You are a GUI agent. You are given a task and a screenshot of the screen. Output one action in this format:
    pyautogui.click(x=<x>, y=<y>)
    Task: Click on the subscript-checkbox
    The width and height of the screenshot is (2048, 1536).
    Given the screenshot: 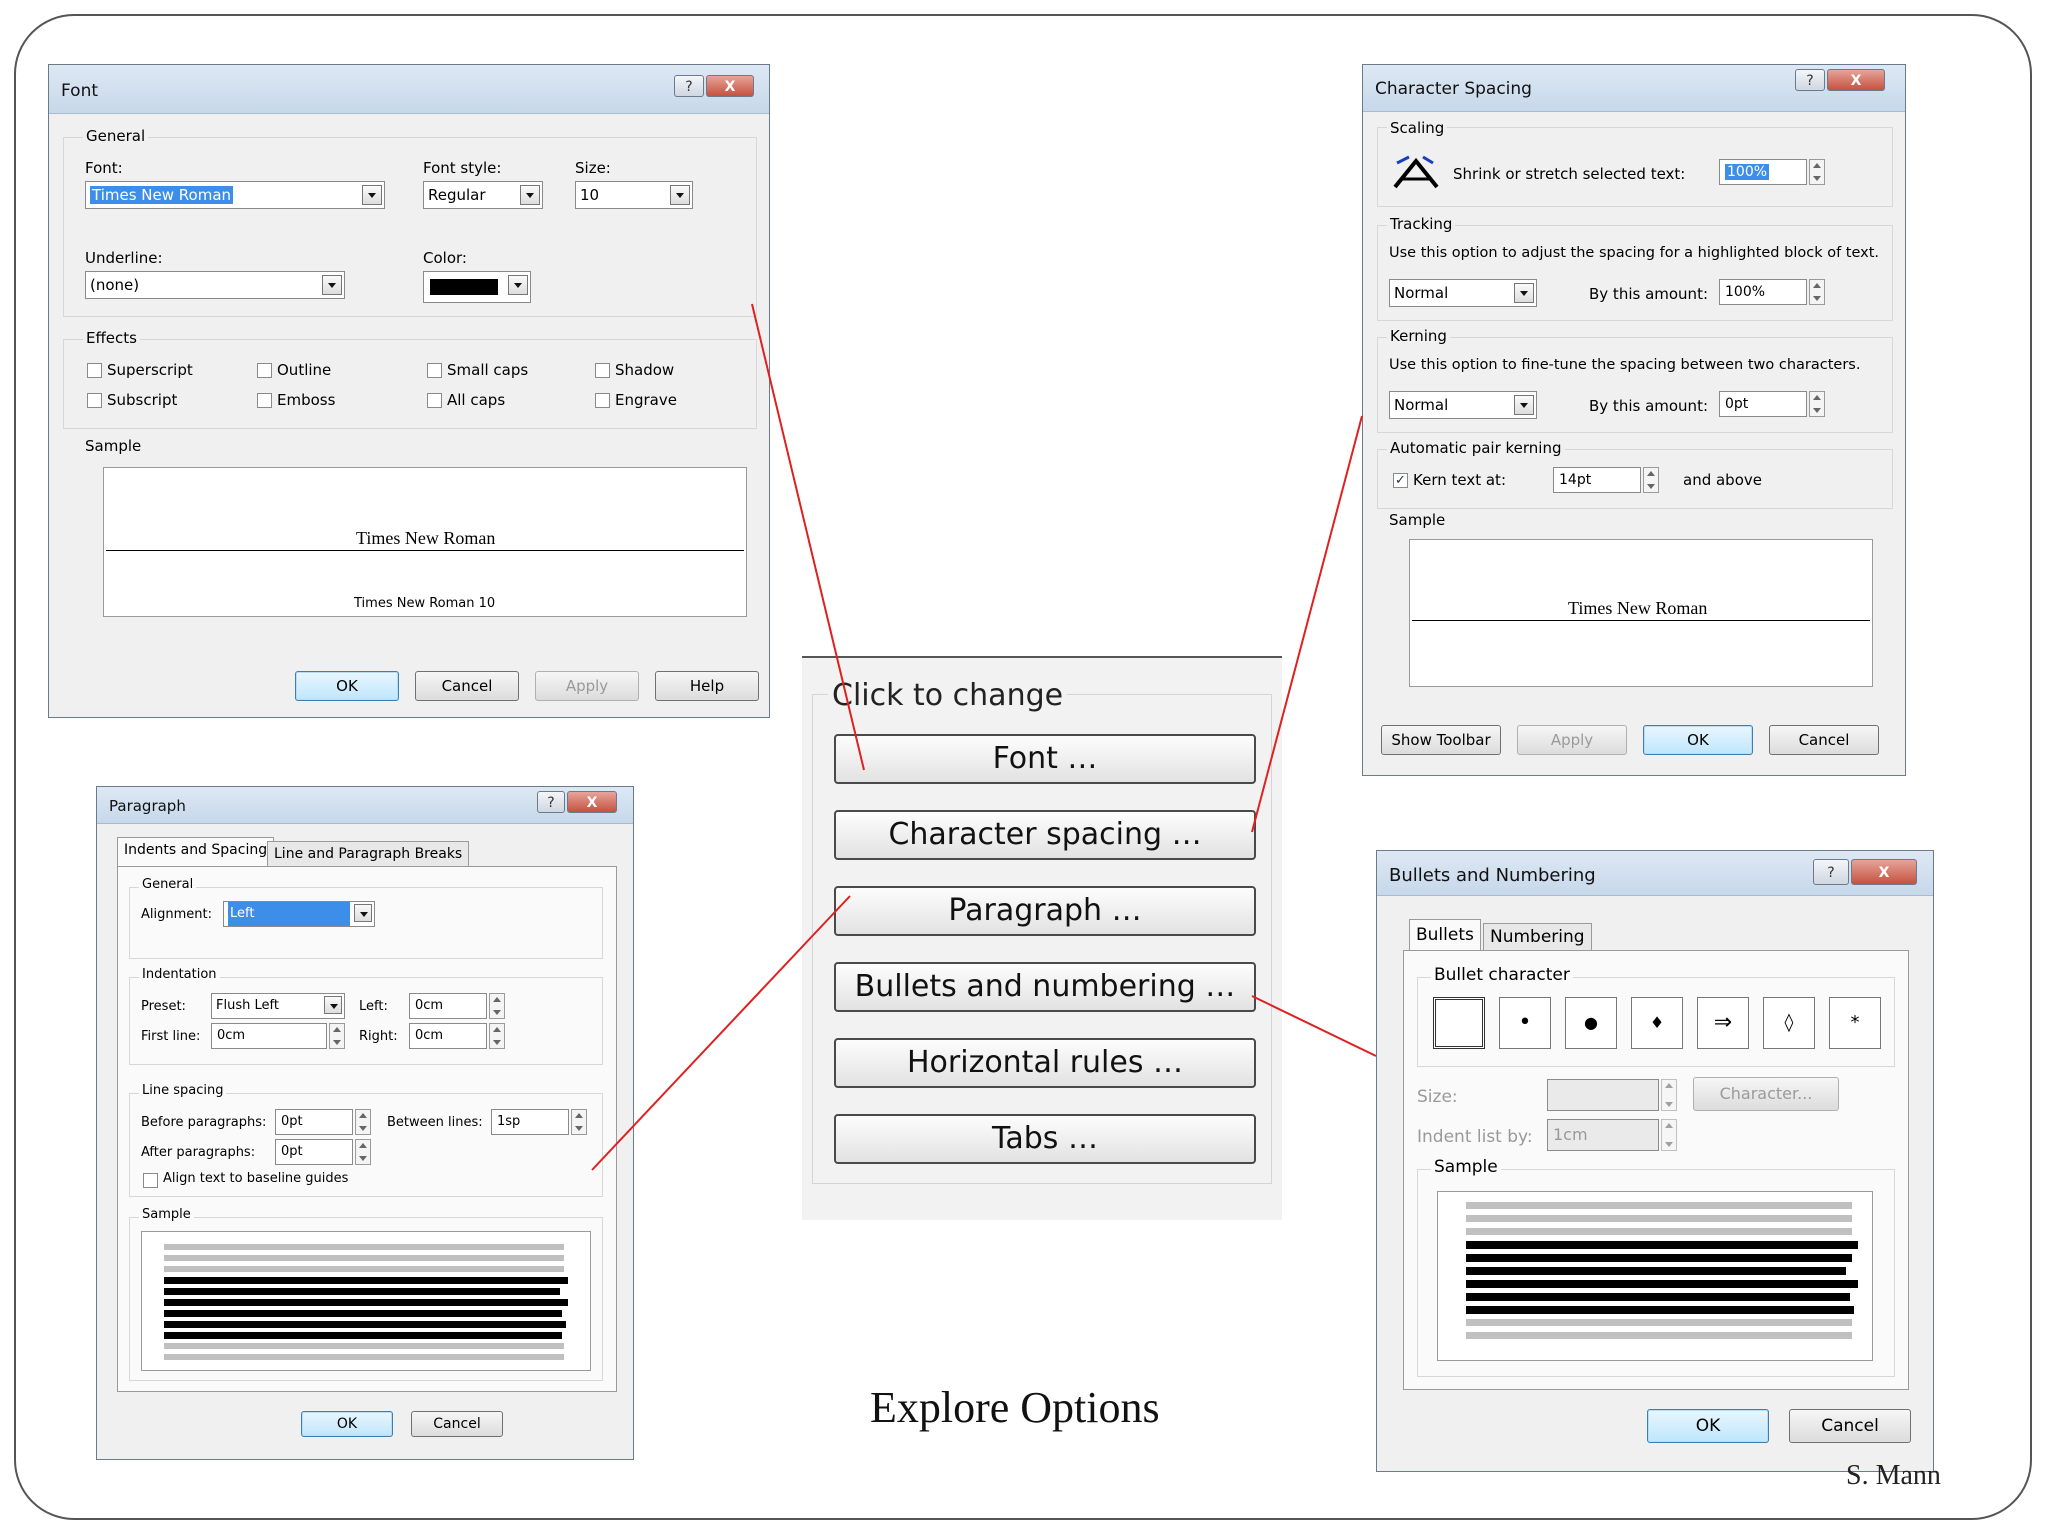 What is the action you would take?
    pyautogui.click(x=94, y=400)
    